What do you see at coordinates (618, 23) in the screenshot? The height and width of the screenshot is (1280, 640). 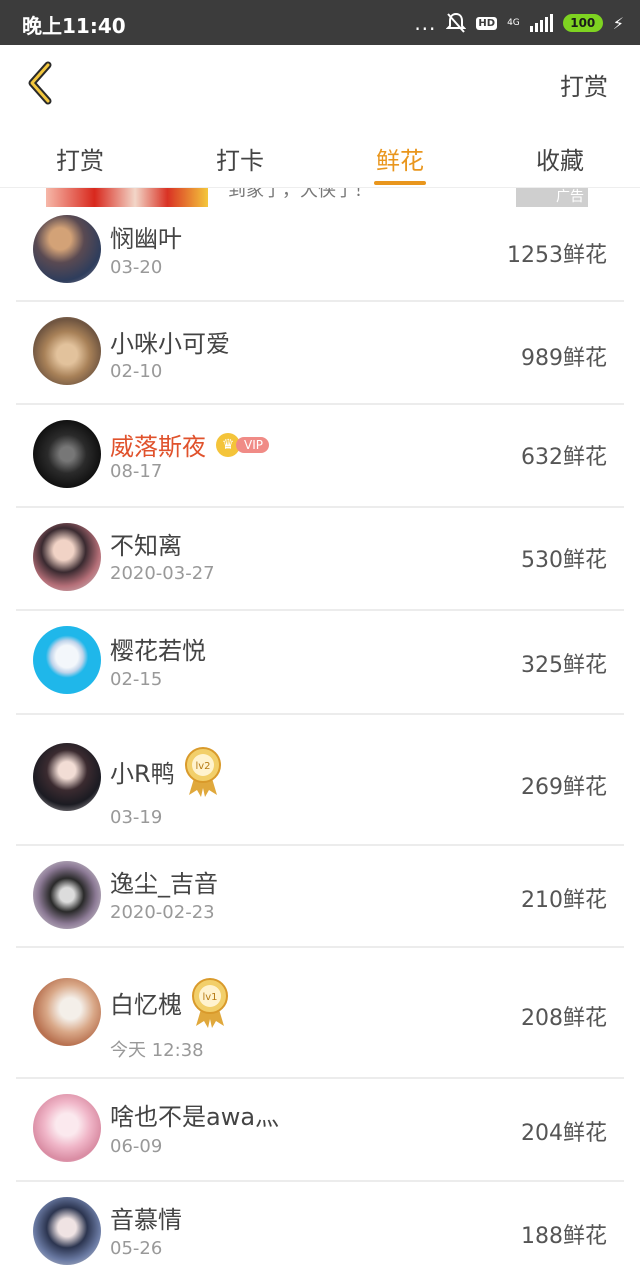 I see `charging-icon: ⚡` at bounding box center [618, 23].